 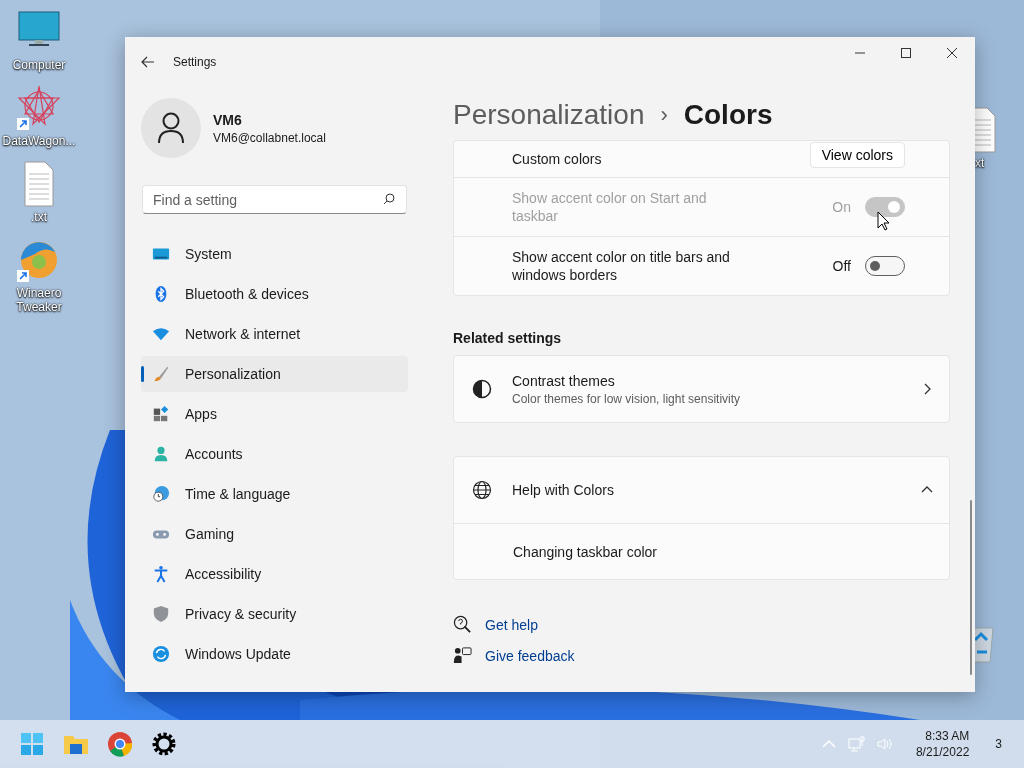 I want to click on help-link: Get help, so click(x=511, y=624).